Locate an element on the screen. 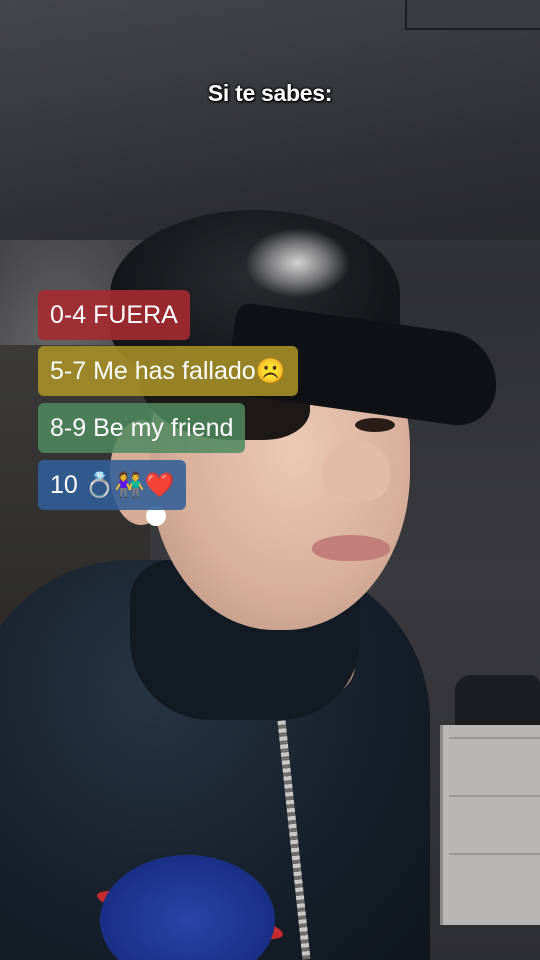 This screenshot has height=960, width=540. score-label-8-9: 8-9 Be my friend is located at coordinates (142, 428).